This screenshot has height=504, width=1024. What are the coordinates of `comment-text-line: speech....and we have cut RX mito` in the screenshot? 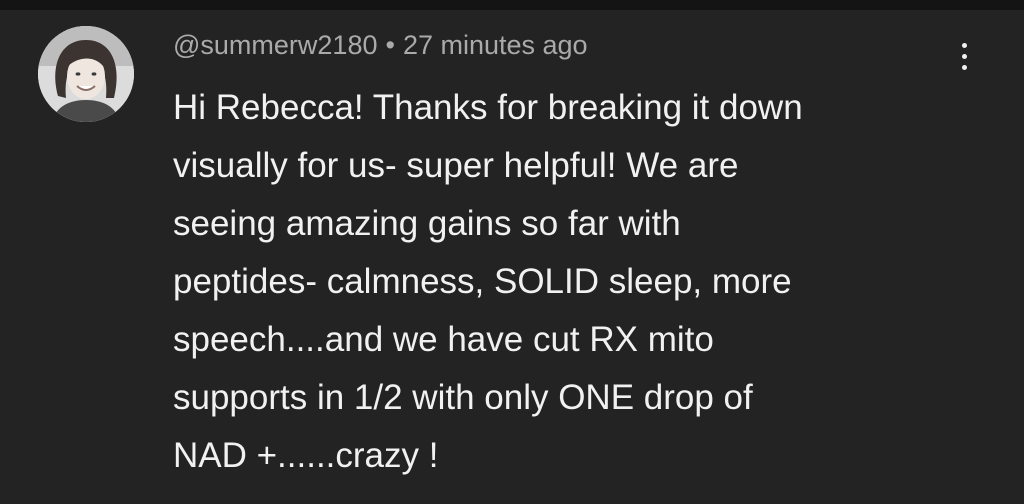 It's located at (443, 339).